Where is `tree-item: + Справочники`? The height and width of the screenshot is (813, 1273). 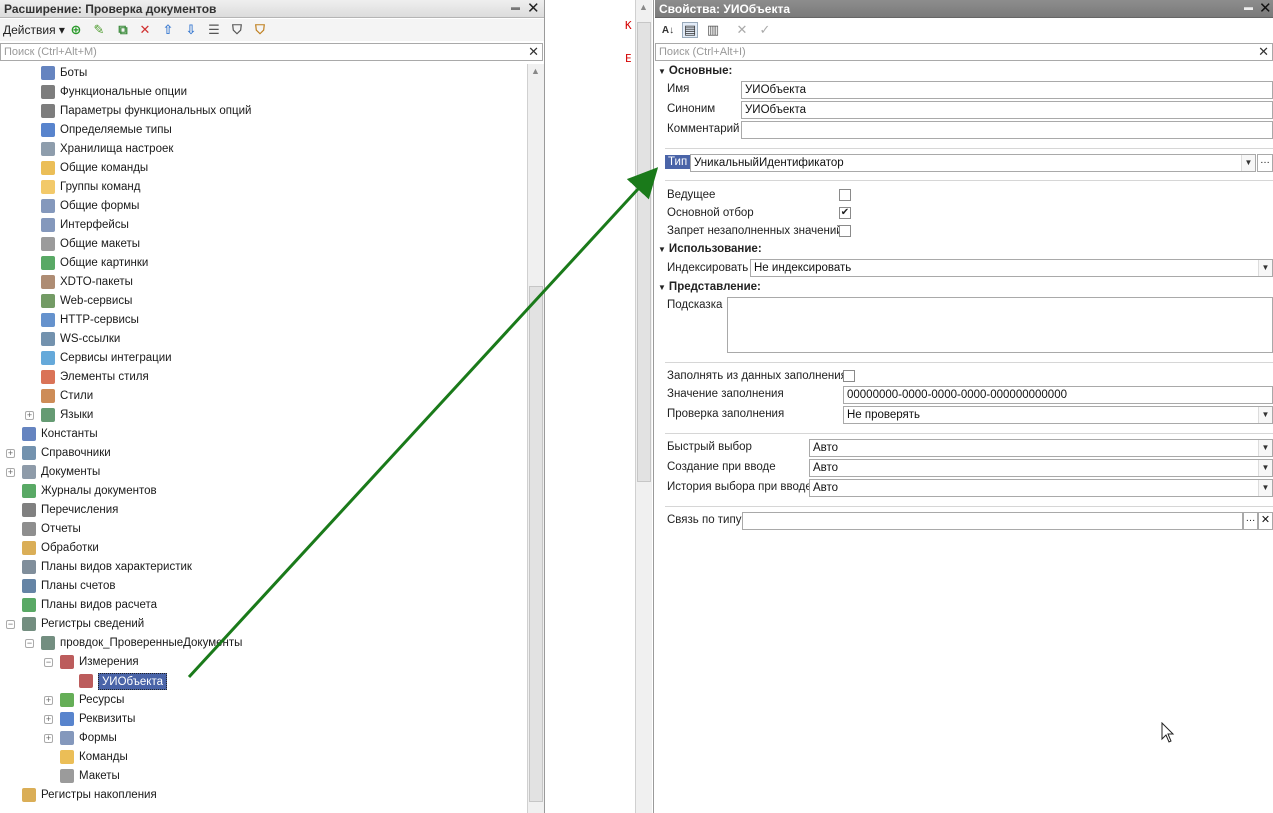
tree-item: + Справочники is located at coordinates (263, 453).